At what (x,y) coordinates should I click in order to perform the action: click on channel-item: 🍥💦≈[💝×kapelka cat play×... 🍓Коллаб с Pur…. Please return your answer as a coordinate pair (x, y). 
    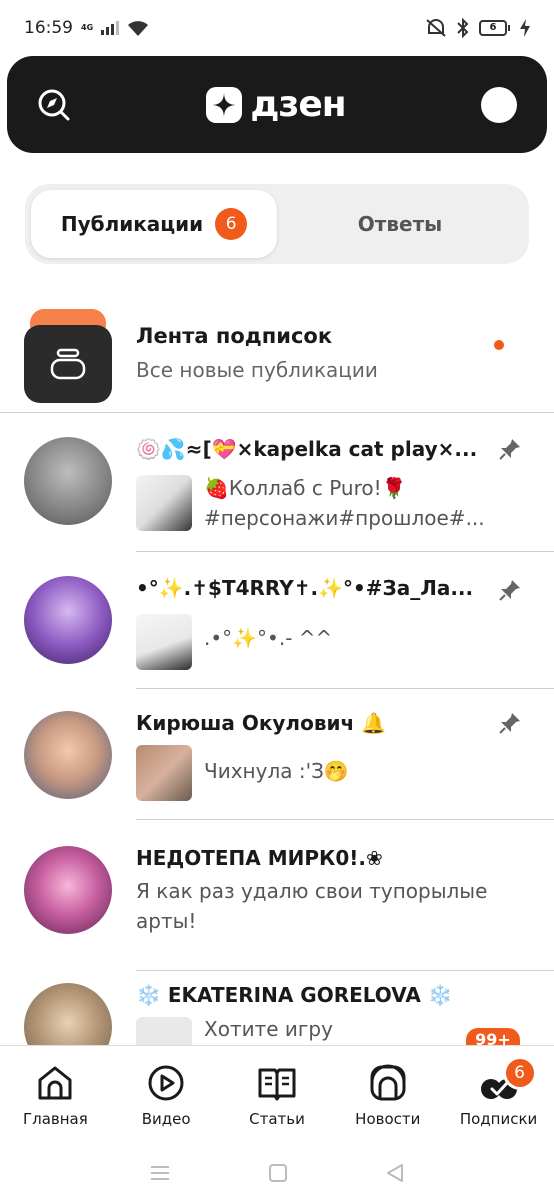
    Looking at the image, I should click on (277, 482).